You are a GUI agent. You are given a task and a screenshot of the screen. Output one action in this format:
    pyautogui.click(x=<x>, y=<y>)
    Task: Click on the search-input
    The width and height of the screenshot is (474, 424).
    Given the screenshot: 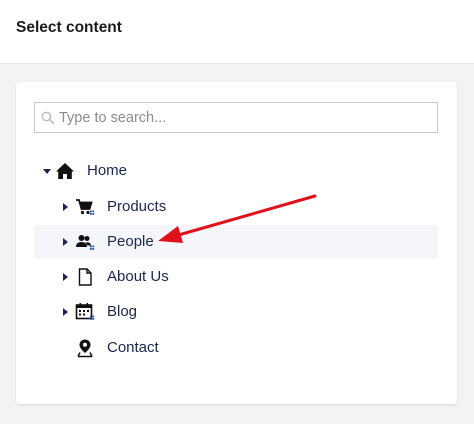 What is the action you would take?
    pyautogui.click(x=244, y=117)
    